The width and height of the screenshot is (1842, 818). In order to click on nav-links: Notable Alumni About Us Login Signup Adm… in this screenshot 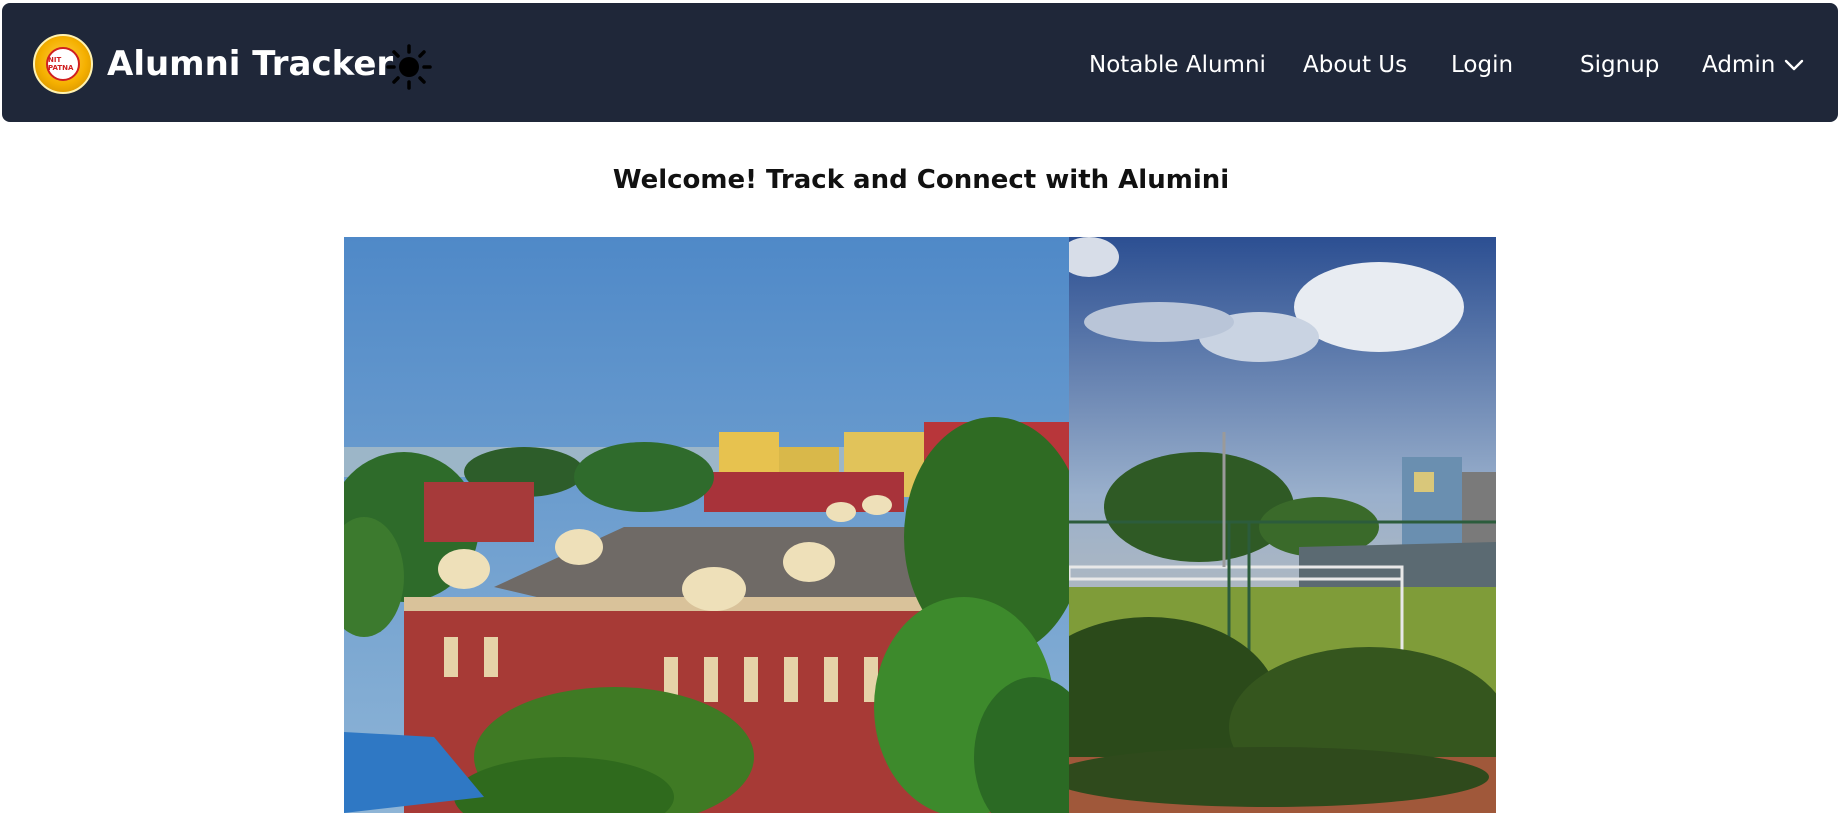, I will do `click(920, 67)`.